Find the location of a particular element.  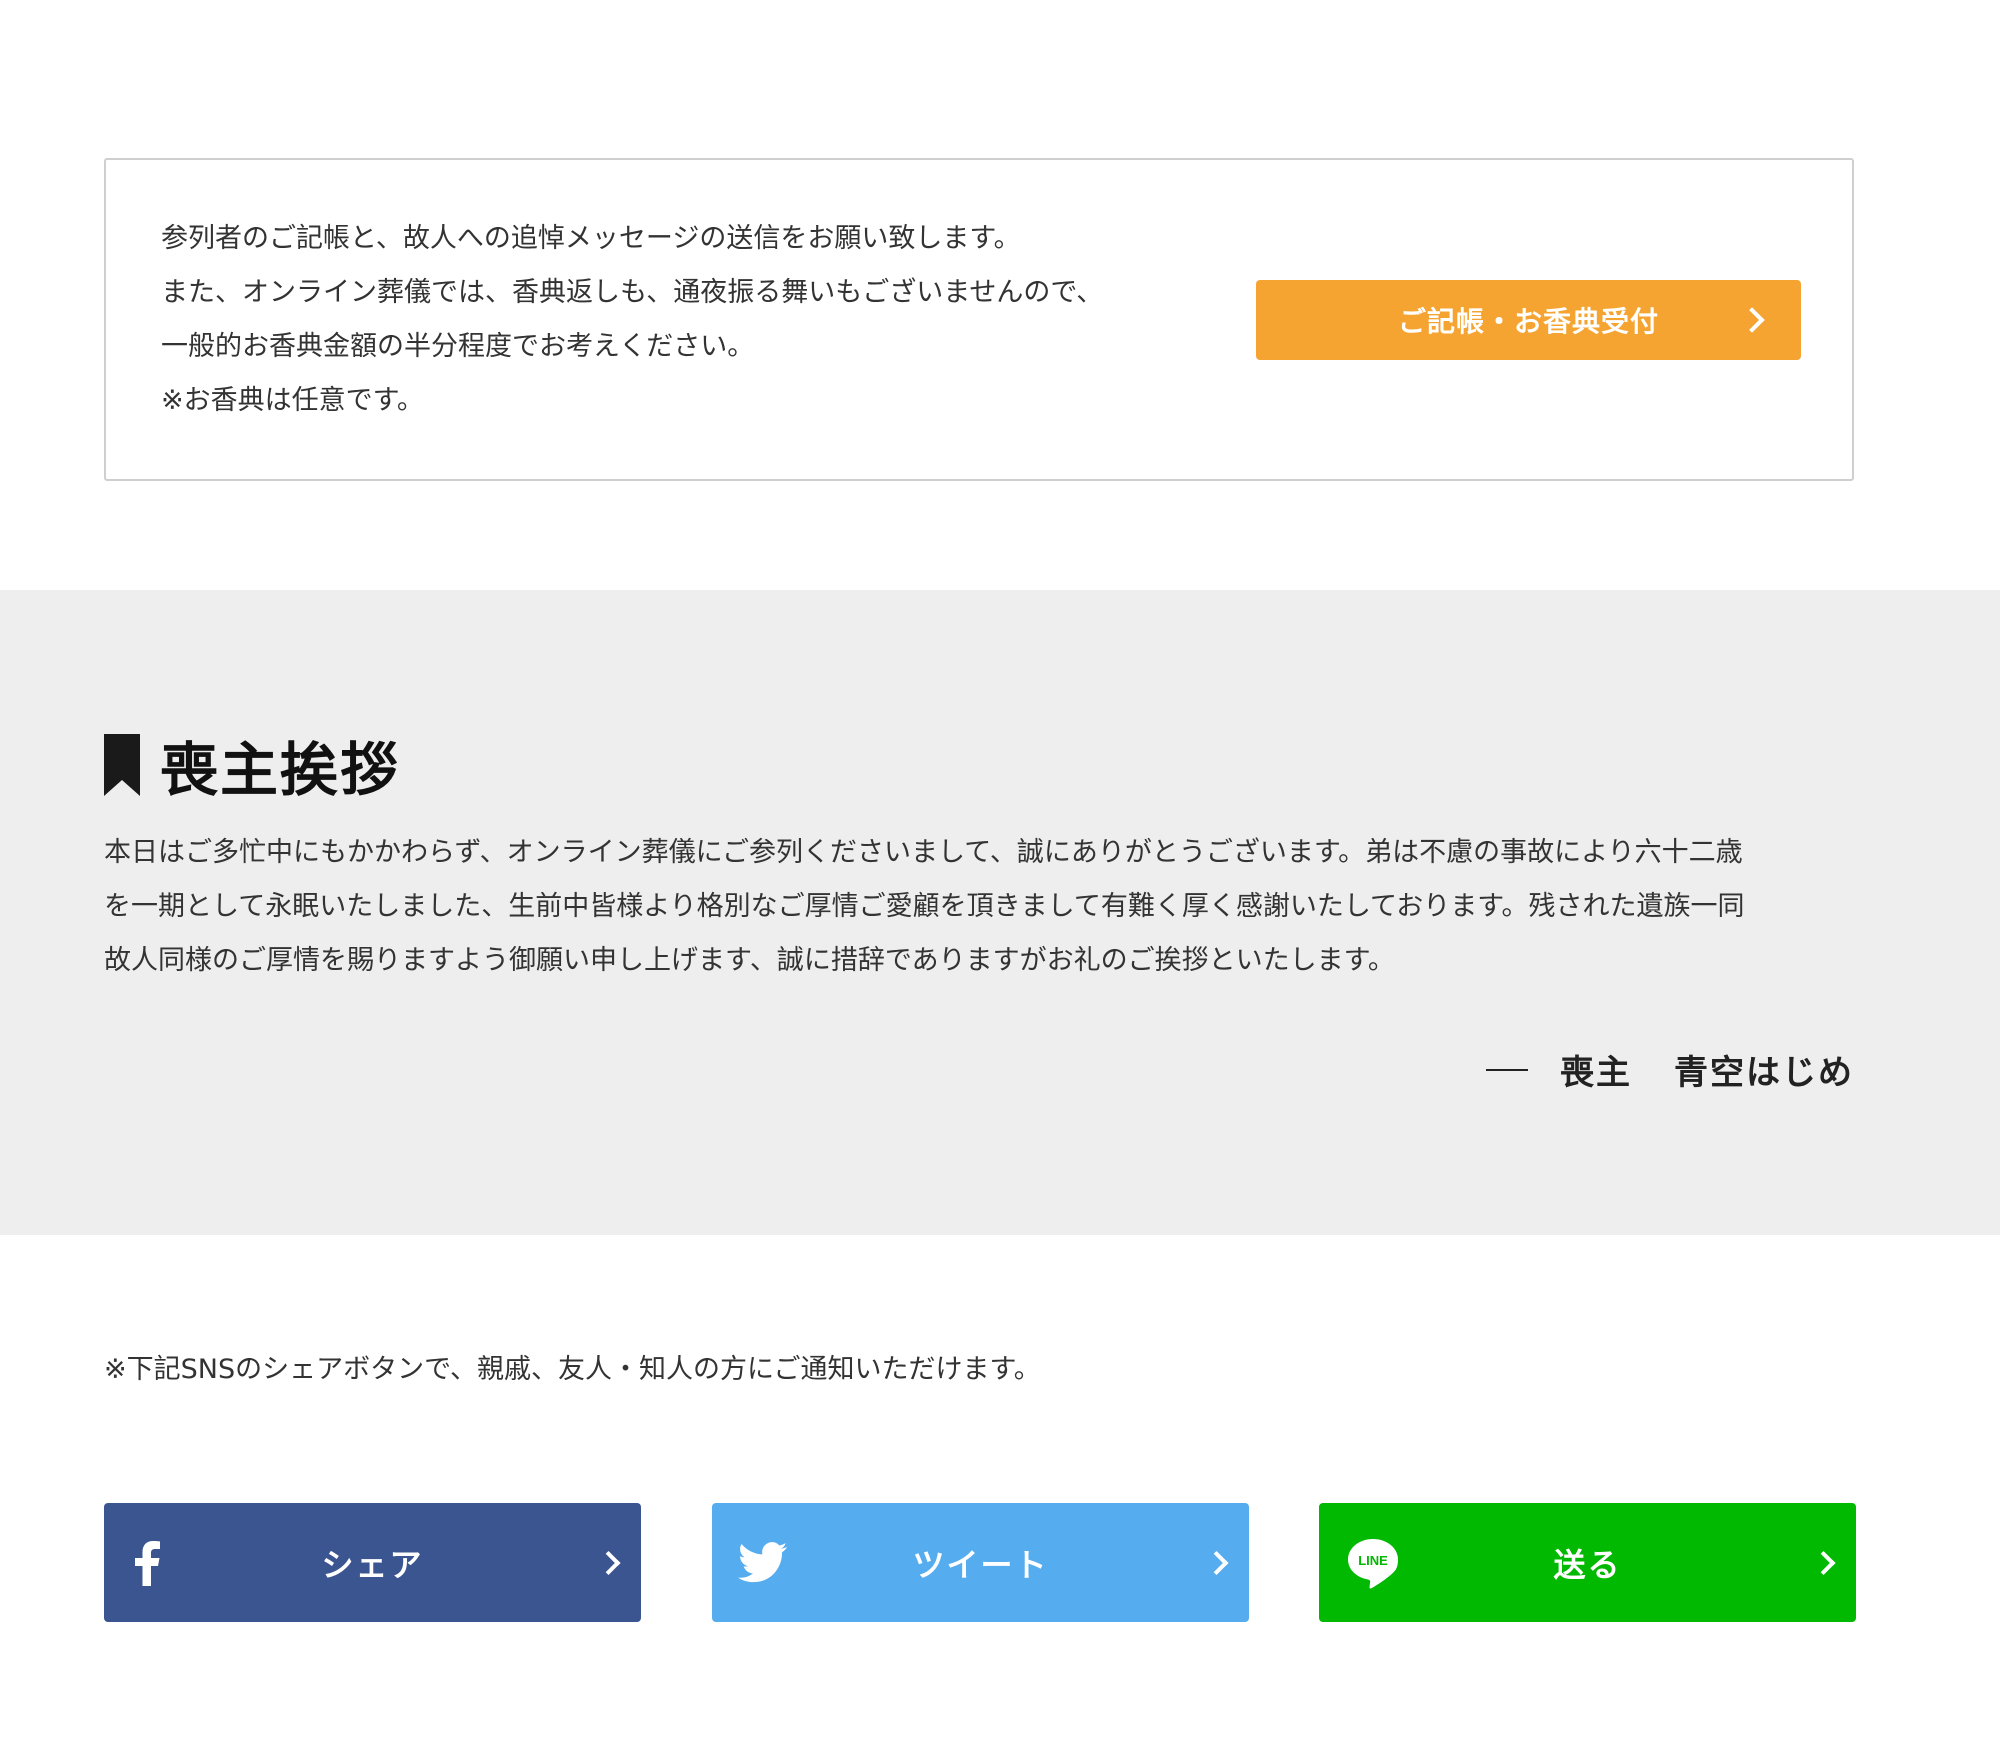

chevron-right-icon is located at coordinates (1752, 320).